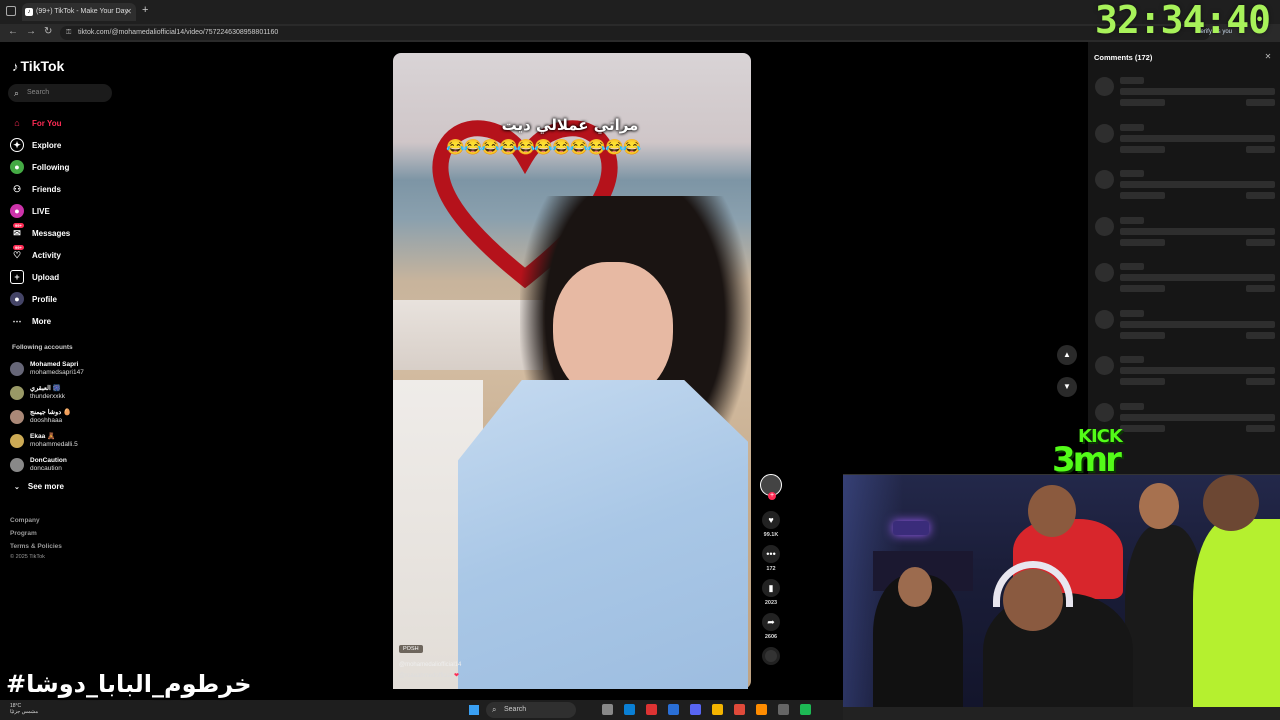  What do you see at coordinates (36, 533) in the screenshot?
I see `footer-program-link: Program` at bounding box center [36, 533].